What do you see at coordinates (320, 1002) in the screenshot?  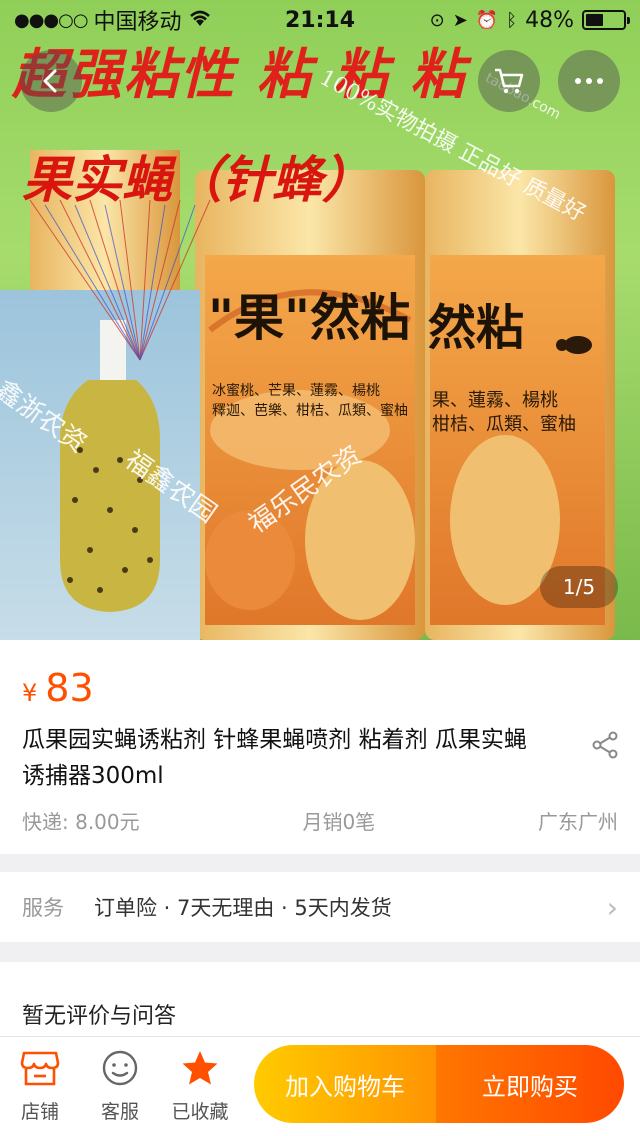 I see `reviews-section: 暂无评价与问答` at bounding box center [320, 1002].